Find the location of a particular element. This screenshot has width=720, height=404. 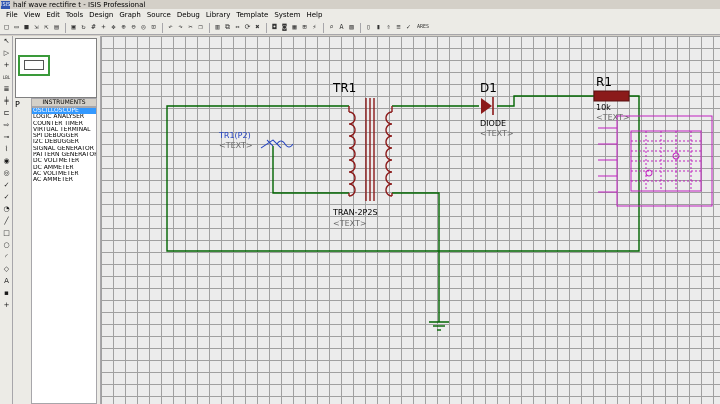

wire-secondary-bottom is located at coordinates (416, 257).